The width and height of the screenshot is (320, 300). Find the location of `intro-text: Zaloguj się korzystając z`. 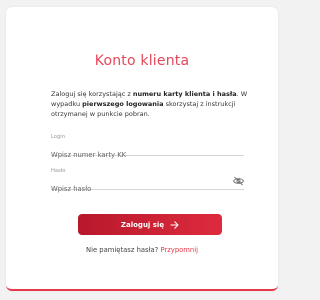

intro-text: Zaloguj się korzystając z is located at coordinates (92, 94).